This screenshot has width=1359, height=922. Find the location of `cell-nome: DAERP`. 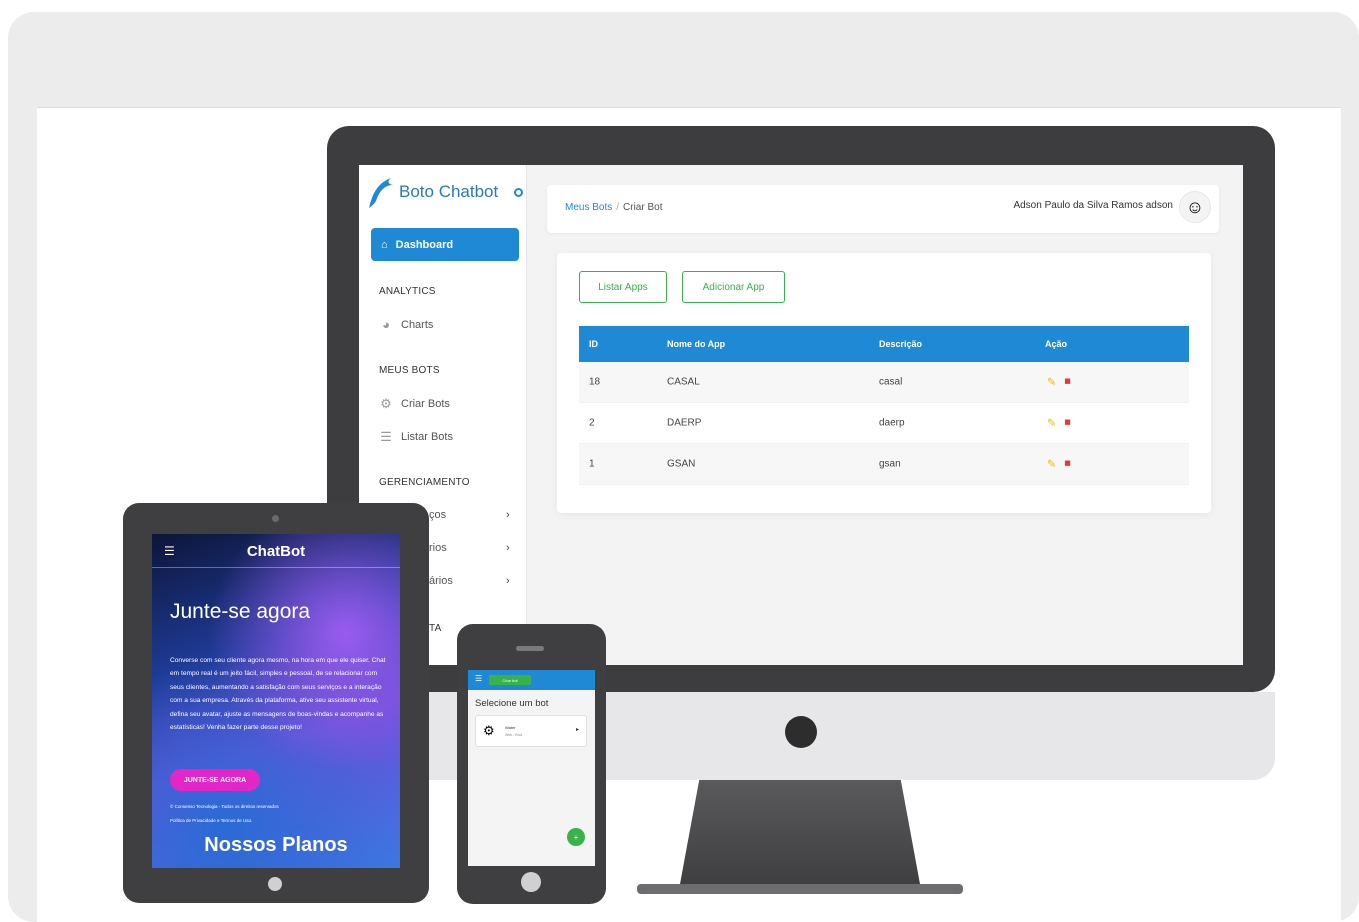

cell-nome: DAERP is located at coordinates (684, 423).